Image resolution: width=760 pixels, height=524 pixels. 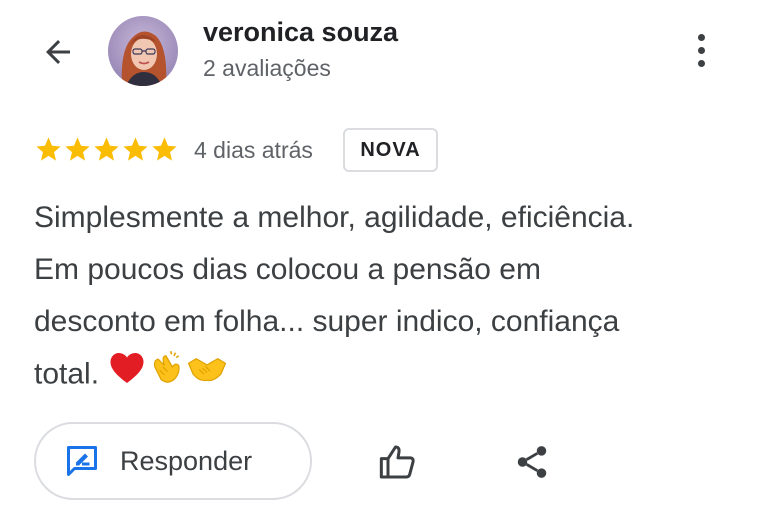 I want to click on back-button, so click(x=58, y=52).